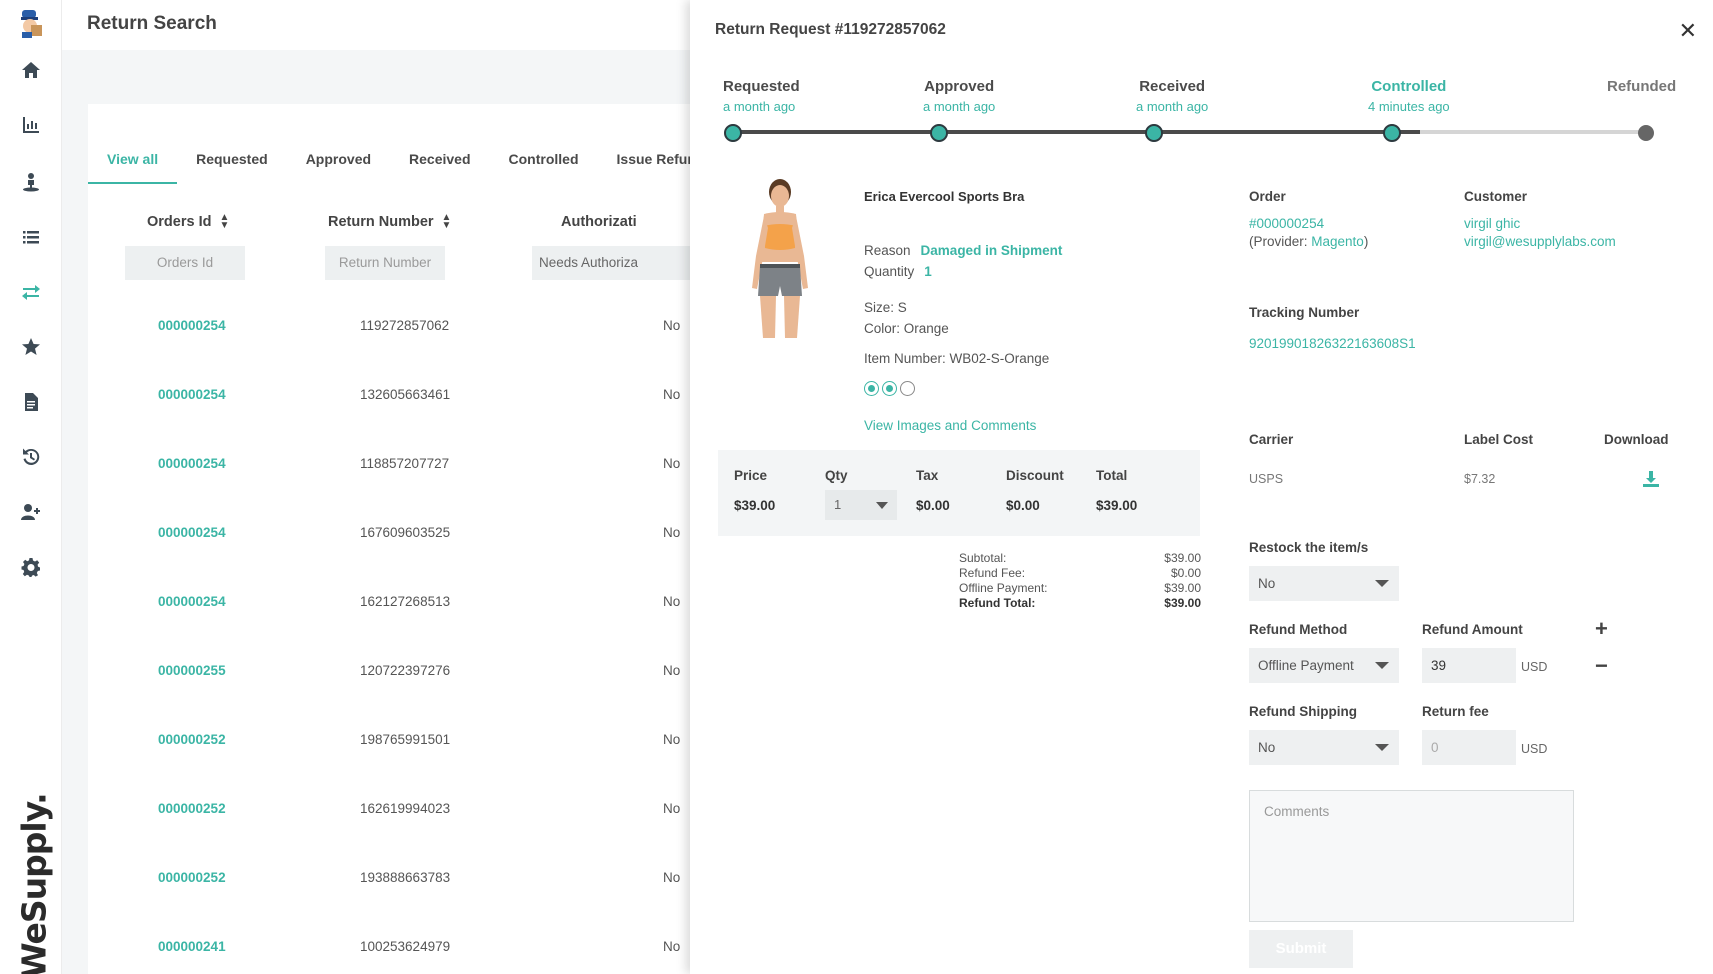 This screenshot has width=1713, height=974. Describe the element at coordinates (1688, 31) in the screenshot. I see `close-icon: ✕` at that location.